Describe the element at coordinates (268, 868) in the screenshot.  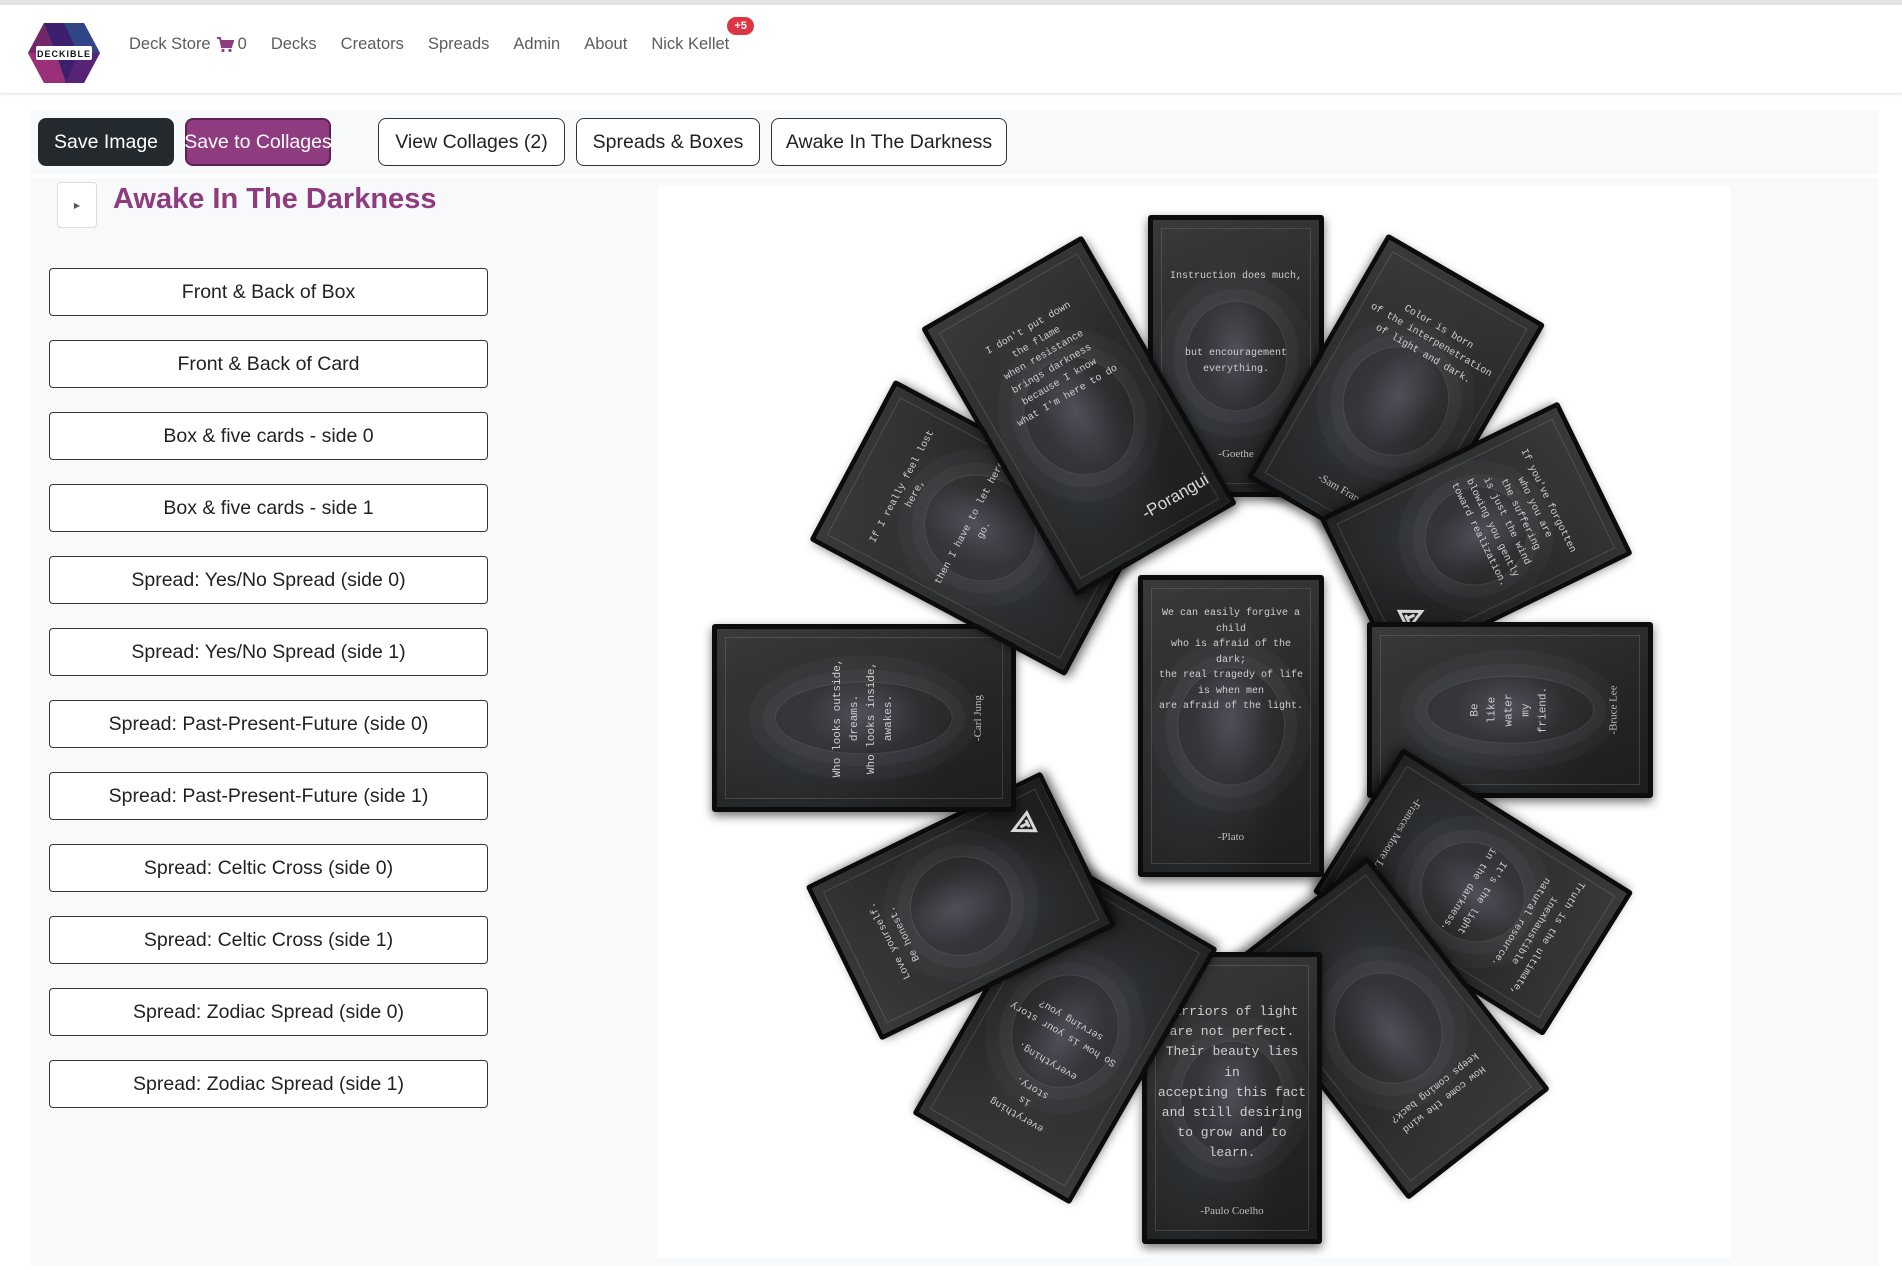
I see `celtic-cross-side0-button: Spread: Celtic Cross (side 0)` at that location.